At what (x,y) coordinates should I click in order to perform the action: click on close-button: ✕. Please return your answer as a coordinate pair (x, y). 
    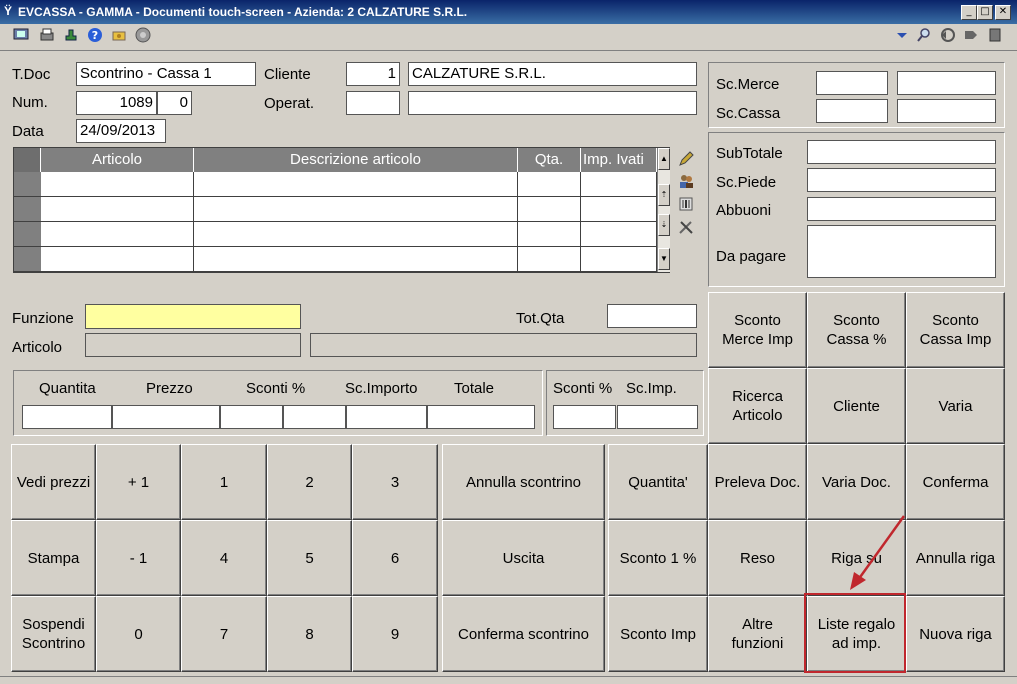
    Looking at the image, I should click on (1003, 12).